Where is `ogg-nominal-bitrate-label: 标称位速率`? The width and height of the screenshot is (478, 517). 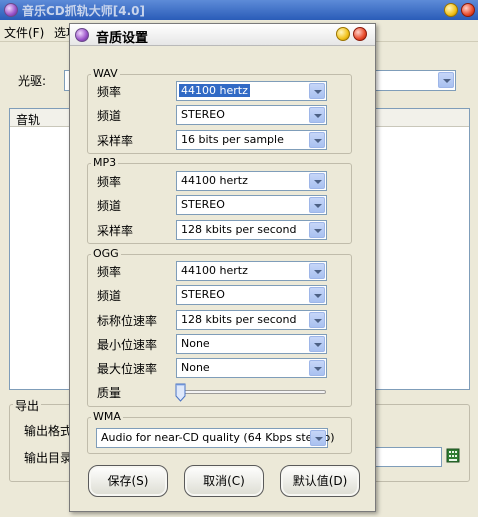
ogg-nominal-bitrate-label: 标称位速率 is located at coordinates (127, 321).